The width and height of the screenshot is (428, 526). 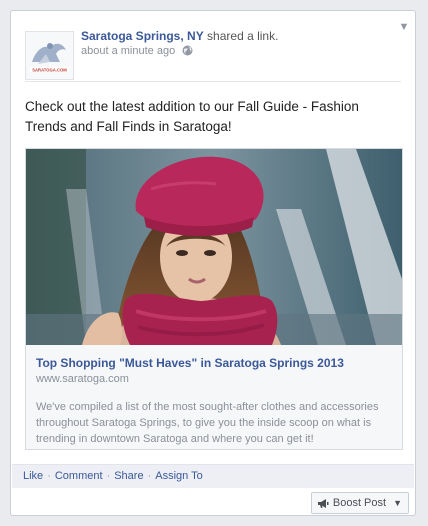 I want to click on boost-post-label: Boost Post, so click(x=359, y=503).